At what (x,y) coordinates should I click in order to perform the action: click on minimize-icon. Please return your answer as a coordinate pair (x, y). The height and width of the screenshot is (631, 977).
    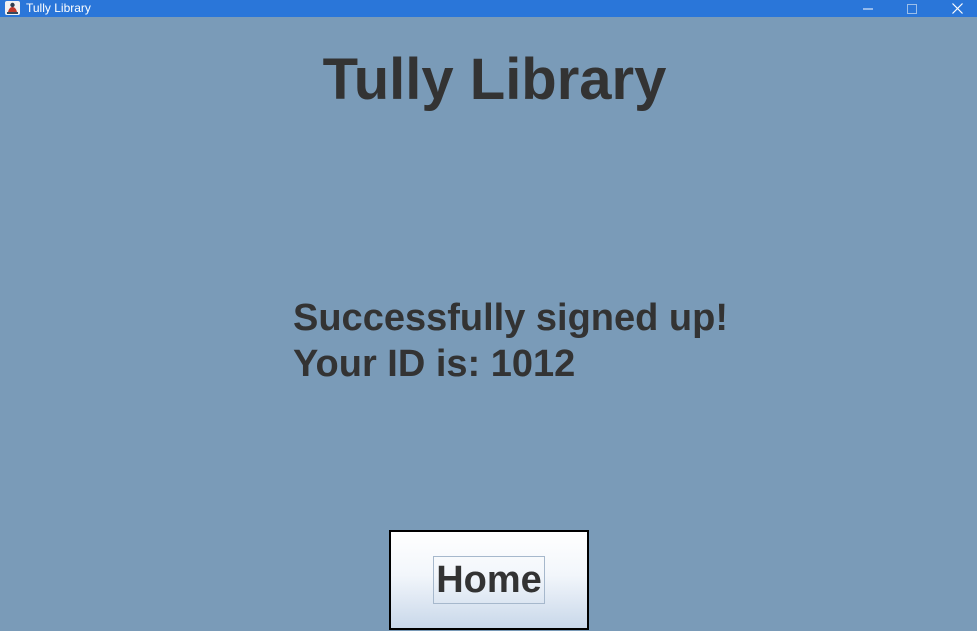
    Looking at the image, I should click on (867, 8).